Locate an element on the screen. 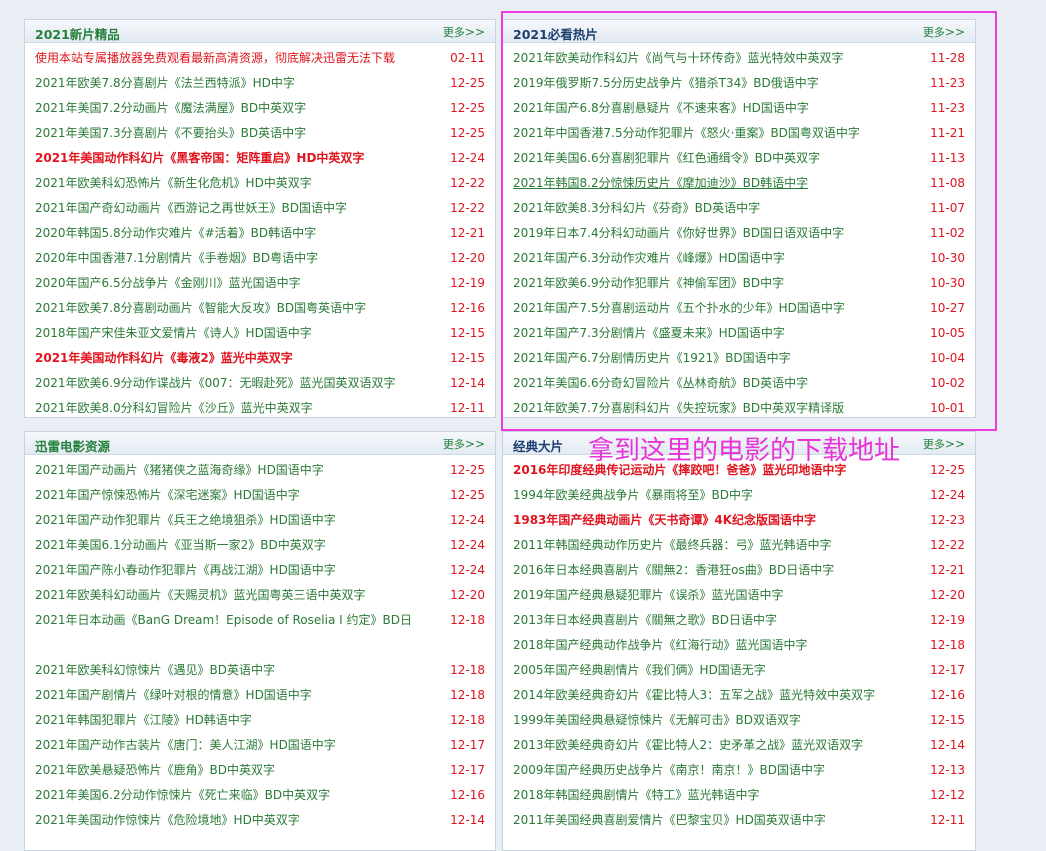  movie-link: 2021年美国6.6分奇幻冒险片《丛林奇航》BD英语中字 is located at coordinates (716, 383).